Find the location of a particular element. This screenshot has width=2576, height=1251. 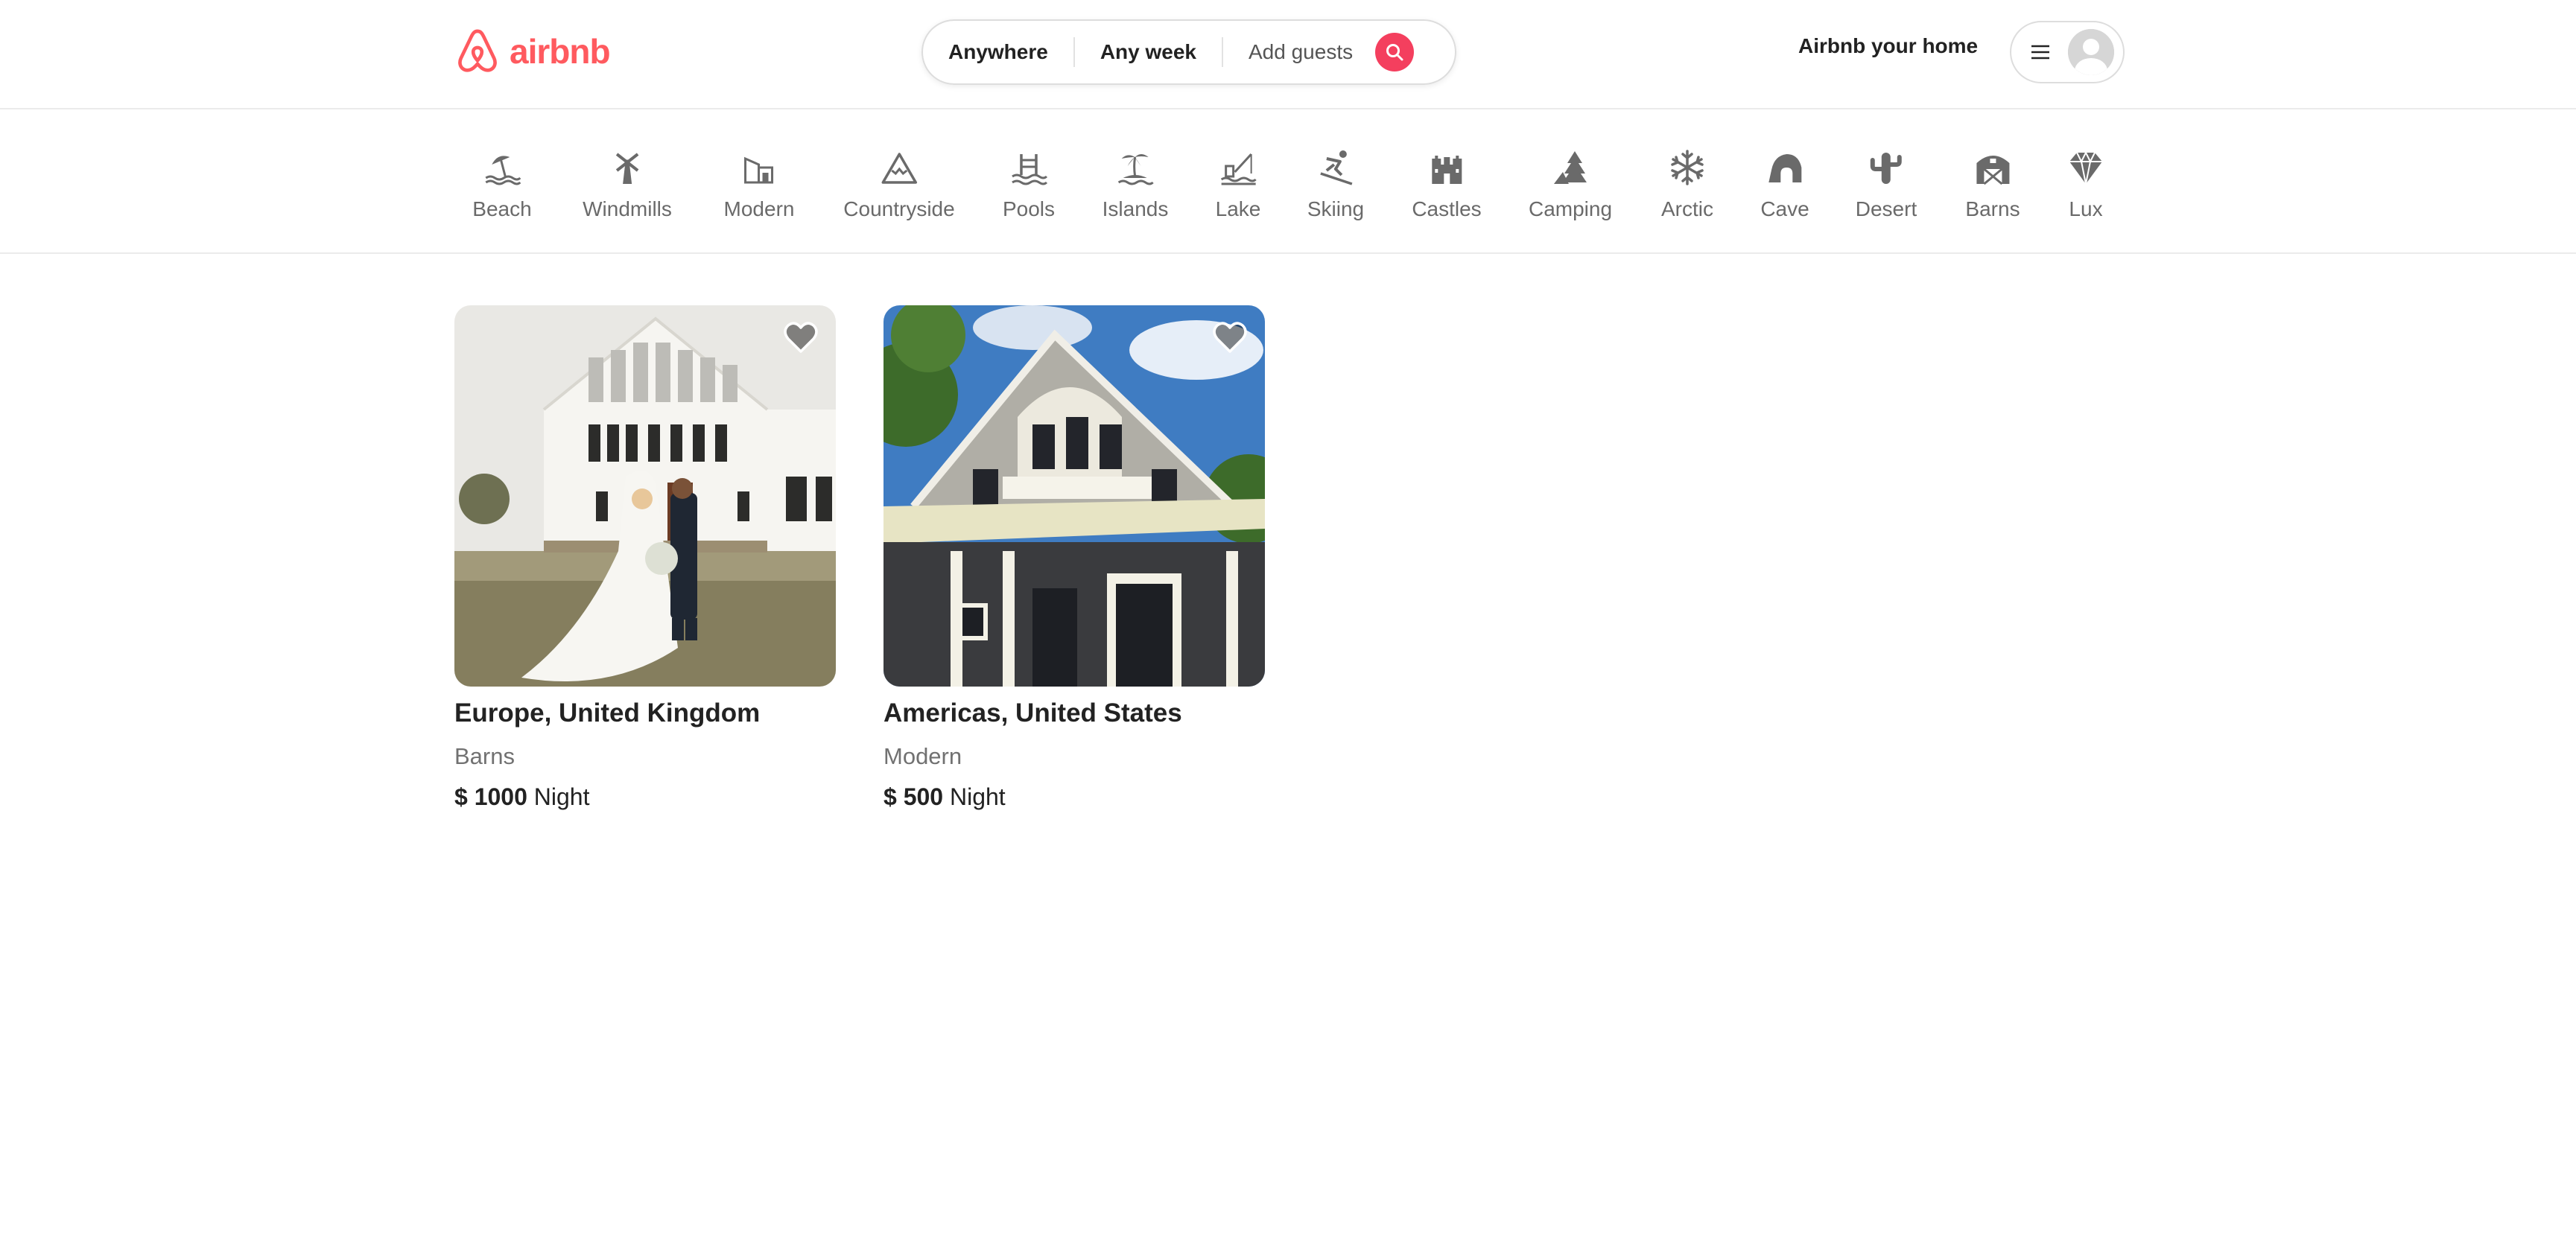

airbnb-logo: airbnb is located at coordinates (532, 52).